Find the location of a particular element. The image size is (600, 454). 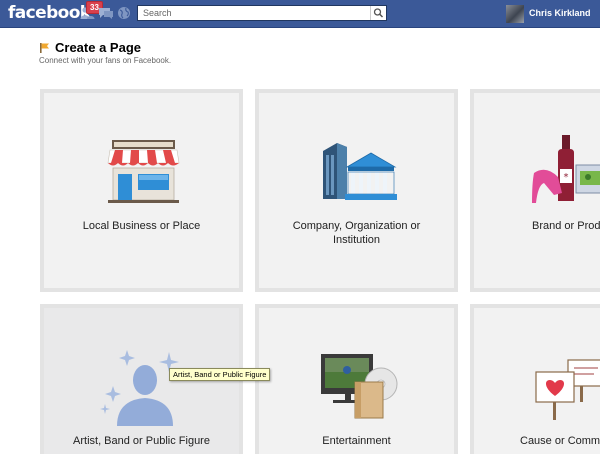

search-button is located at coordinates (378, 13).